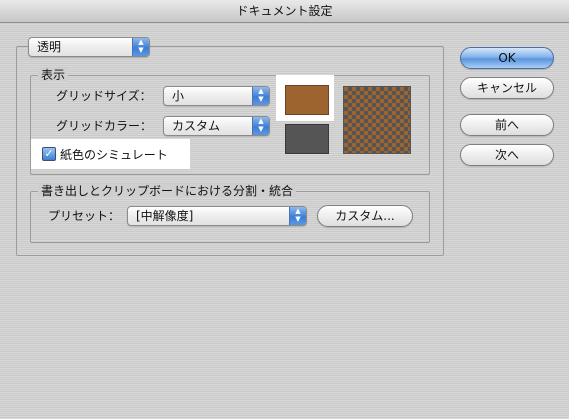 This screenshot has height=419, width=569. What do you see at coordinates (507, 155) in the screenshot?
I see `next-button: 次へ` at bounding box center [507, 155].